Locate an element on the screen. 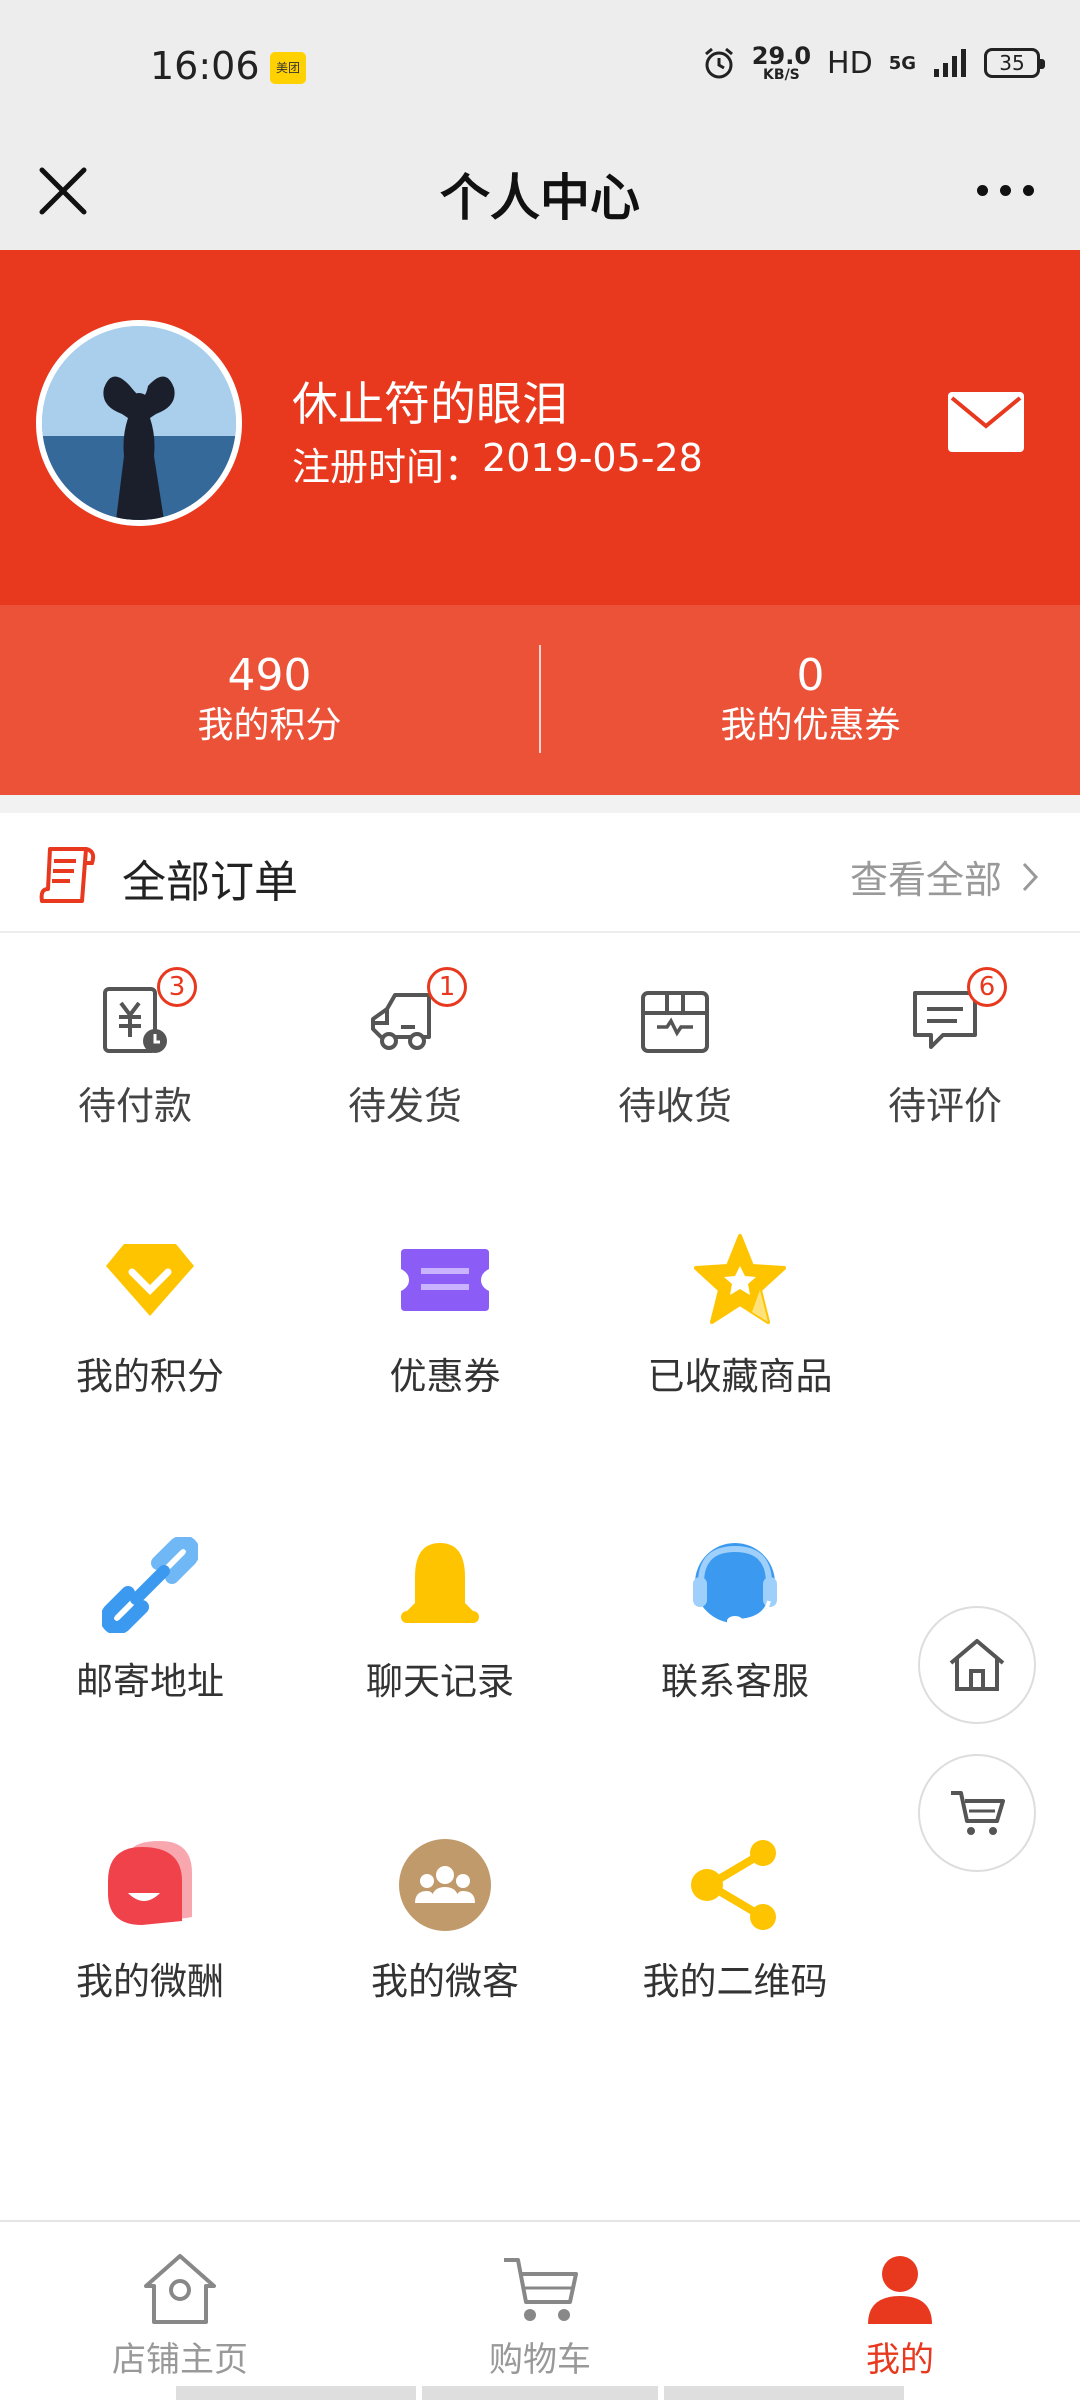 This screenshot has height=2400, width=1080. tool-customer-service: 联系客服 is located at coordinates (735, 1620).